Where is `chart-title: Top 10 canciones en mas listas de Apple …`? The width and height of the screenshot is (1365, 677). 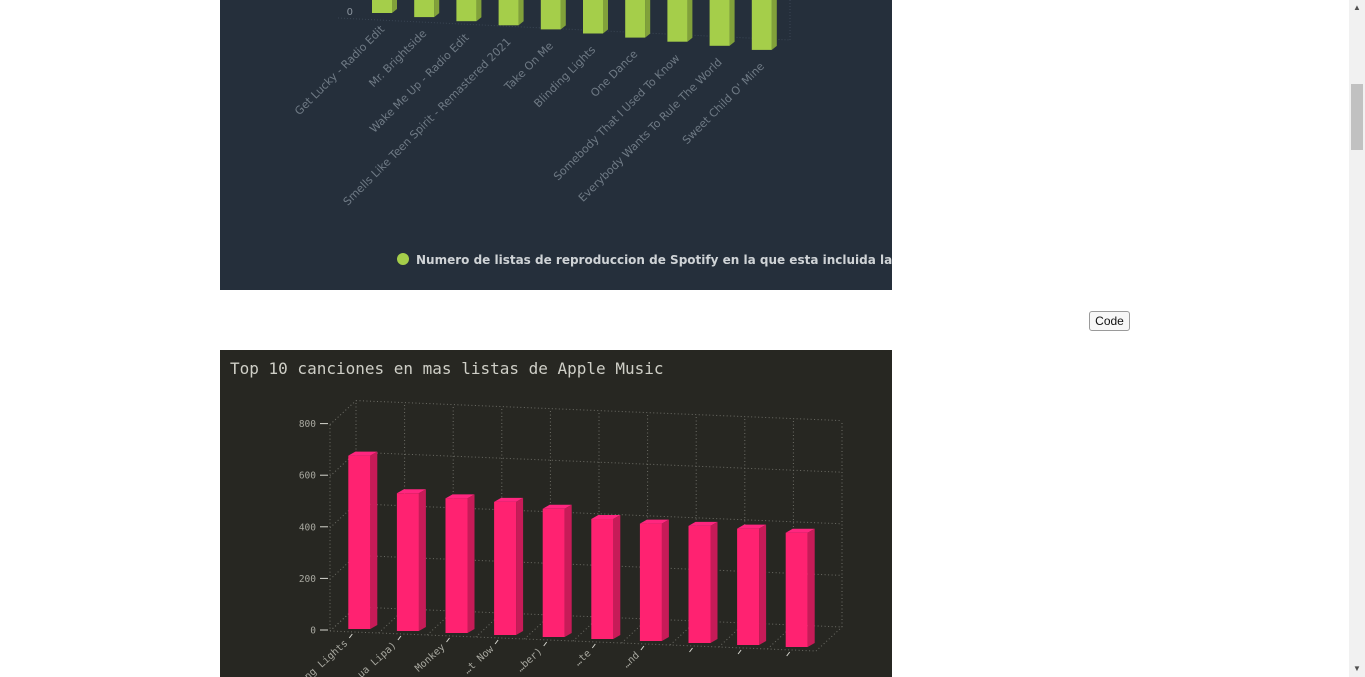 chart-title: Top 10 canciones en mas listas de Apple … is located at coordinates (446, 368).